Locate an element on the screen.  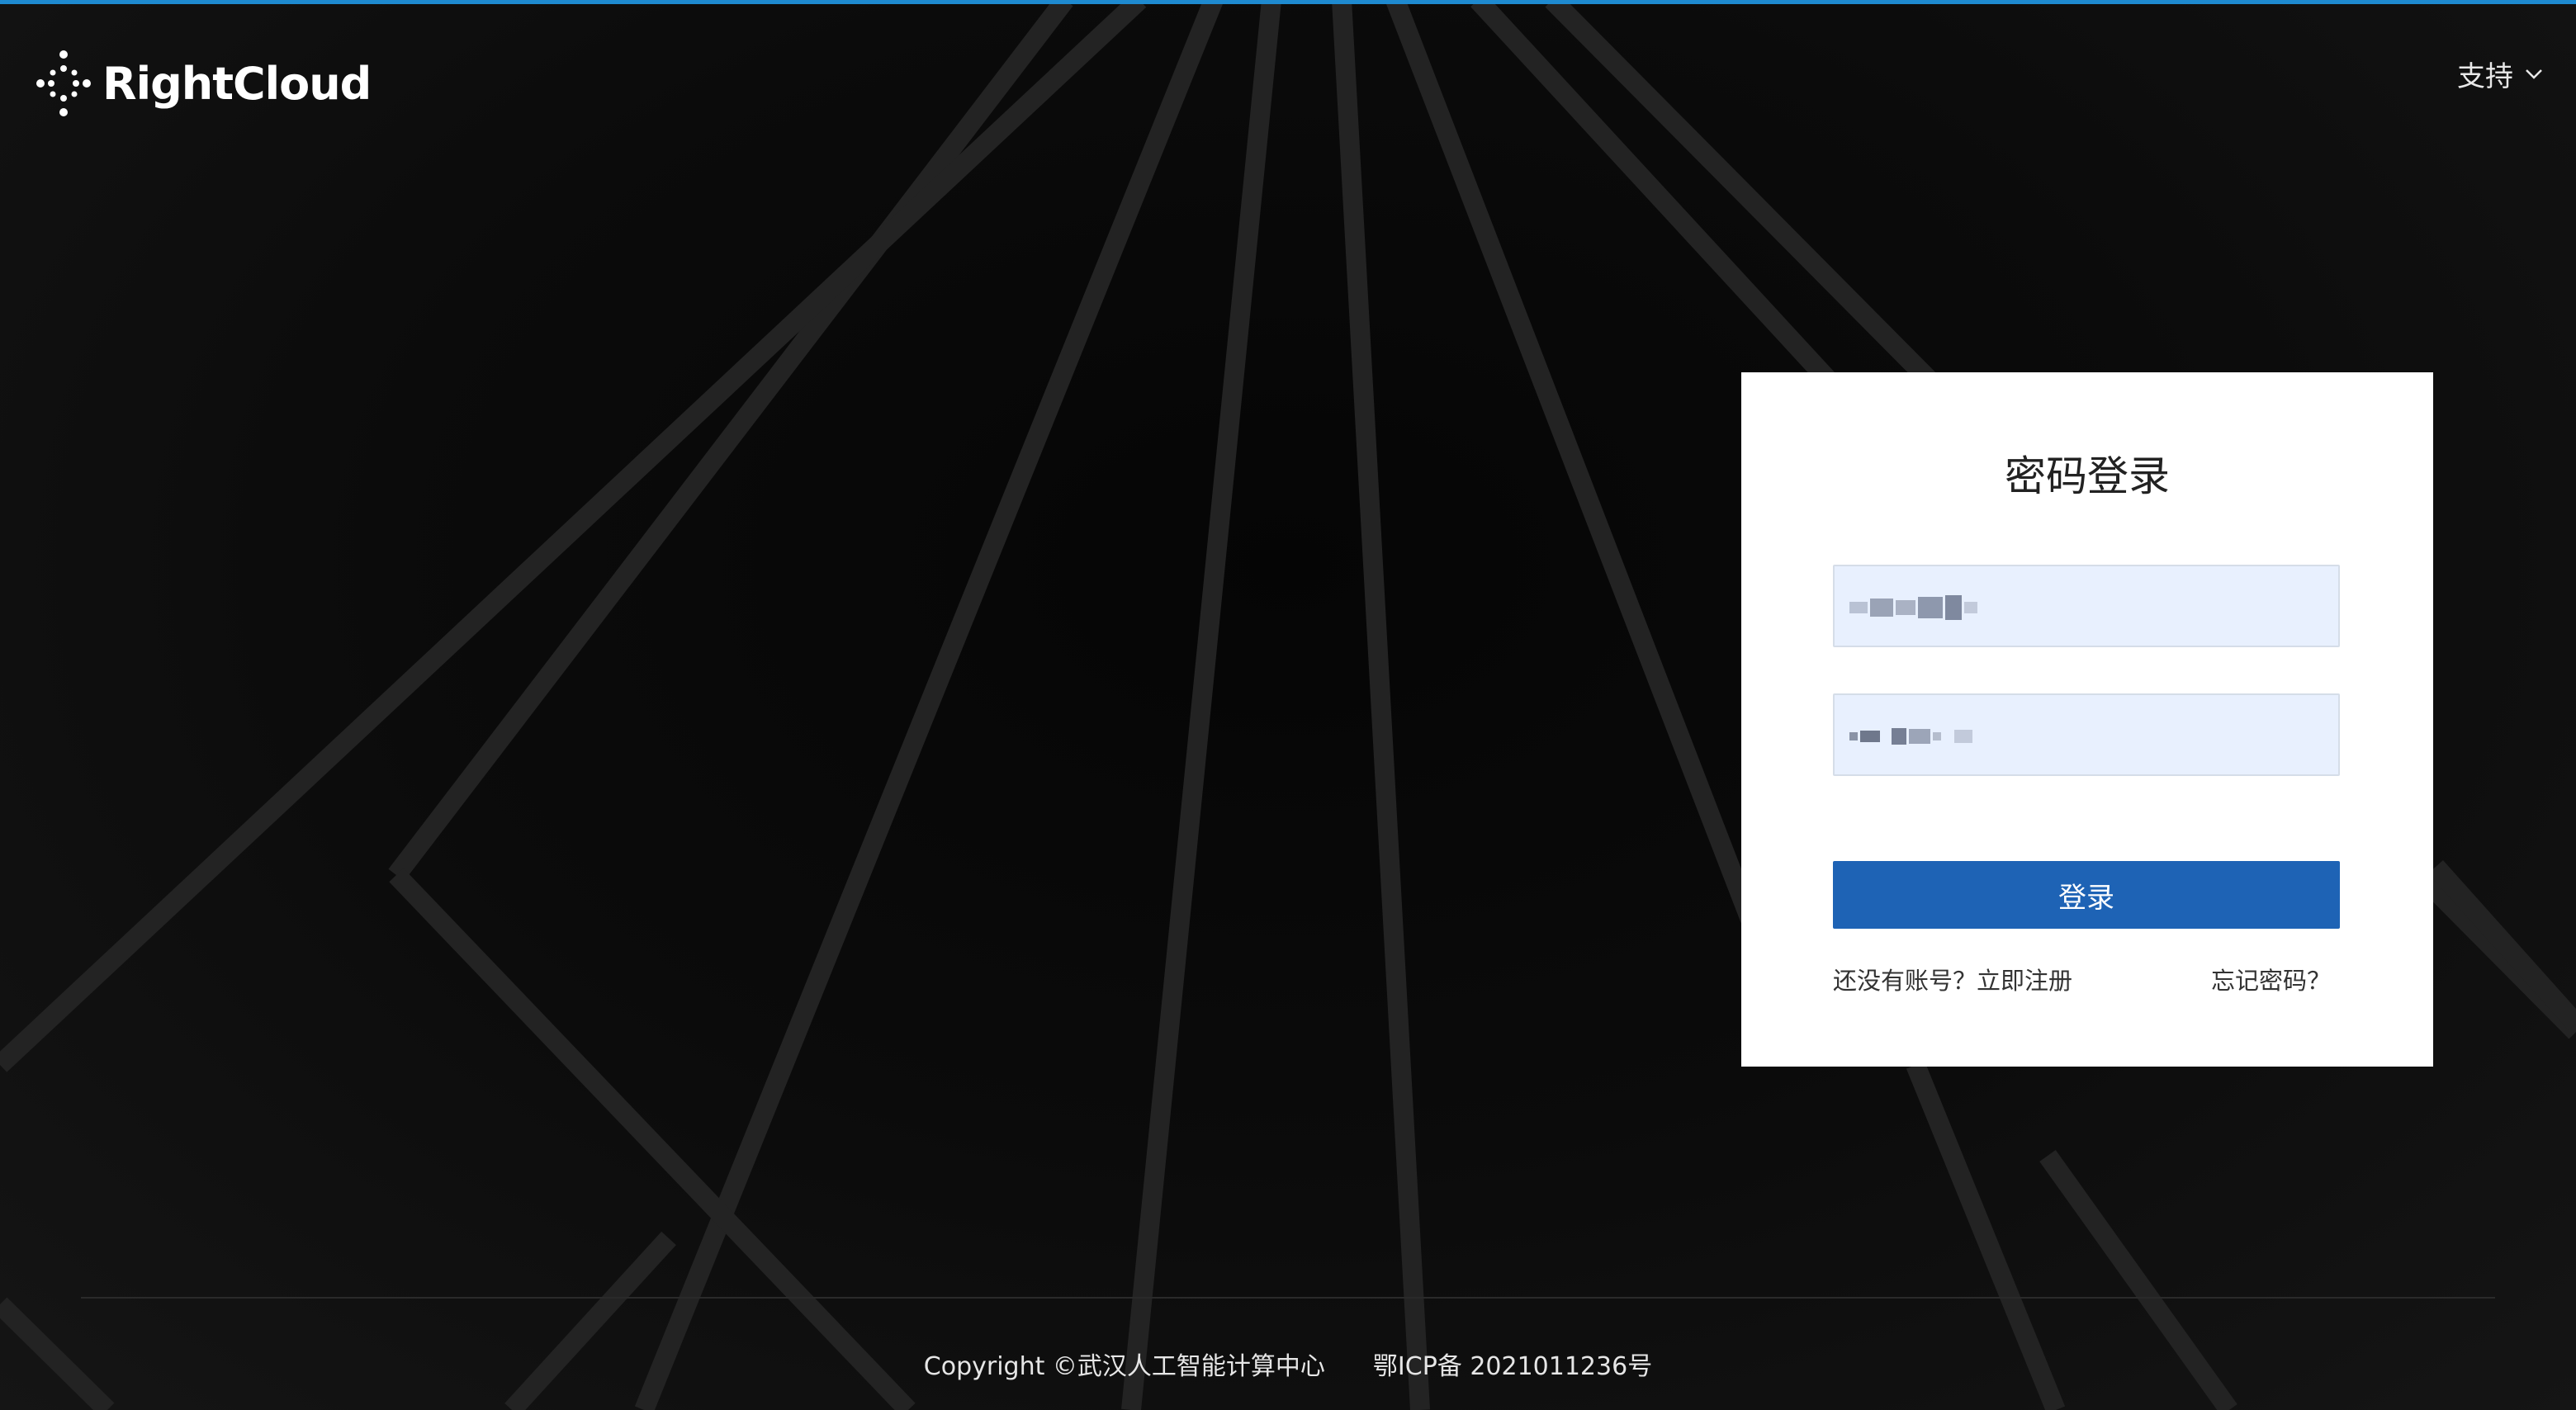
password-input is located at coordinates (2093, 734).